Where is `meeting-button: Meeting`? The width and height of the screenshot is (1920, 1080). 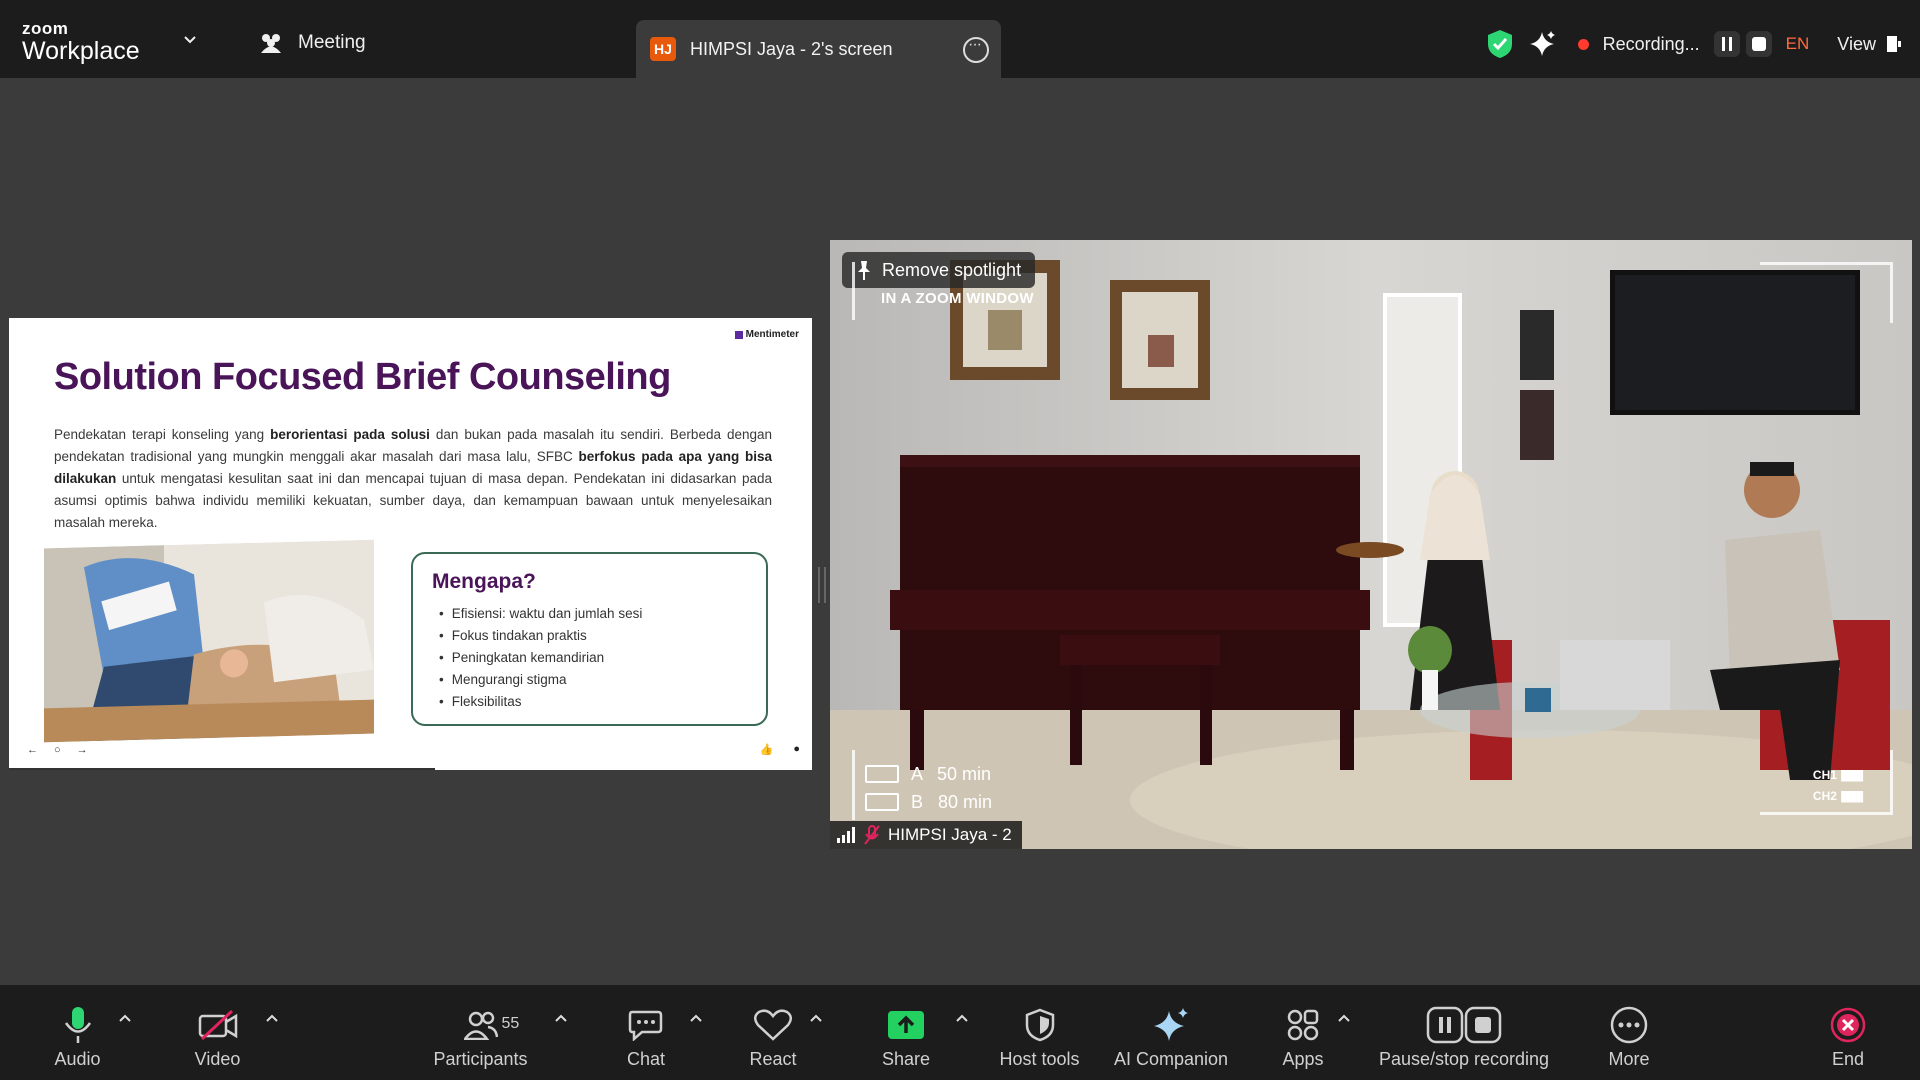
meeting-button: Meeting is located at coordinates (312, 43).